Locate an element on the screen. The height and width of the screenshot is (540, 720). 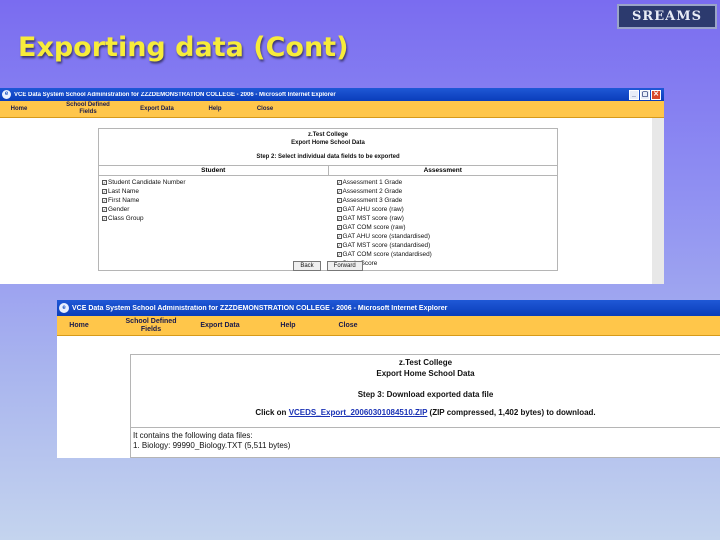
nav-buttons: Back Forward is located at coordinates (328, 266).